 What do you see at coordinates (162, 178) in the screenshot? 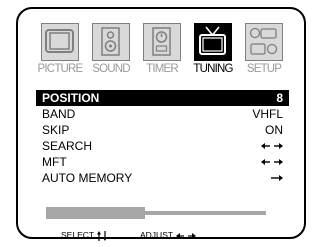
I see `menu-row-auto-memory: AUTO MEMORY` at bounding box center [162, 178].